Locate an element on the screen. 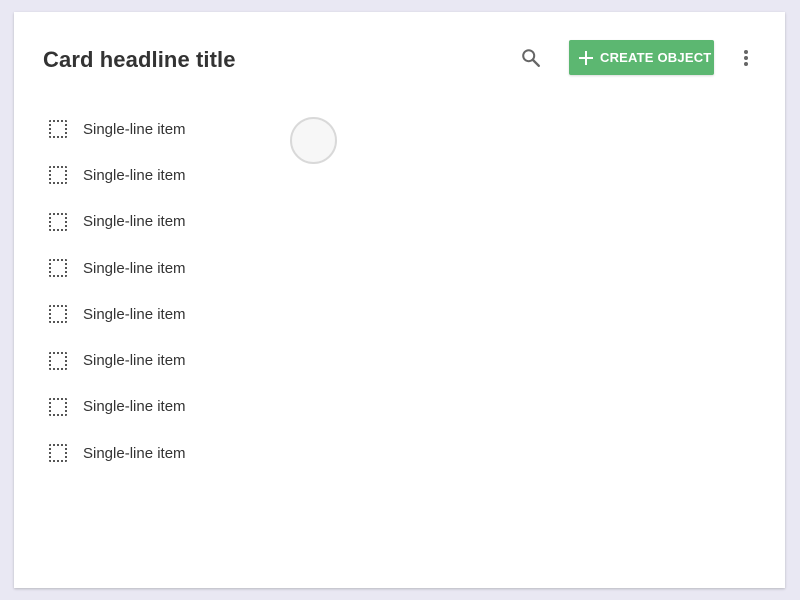 Image resolution: width=800 pixels, height=600 pixels. more-options-button is located at coordinates (746, 58).